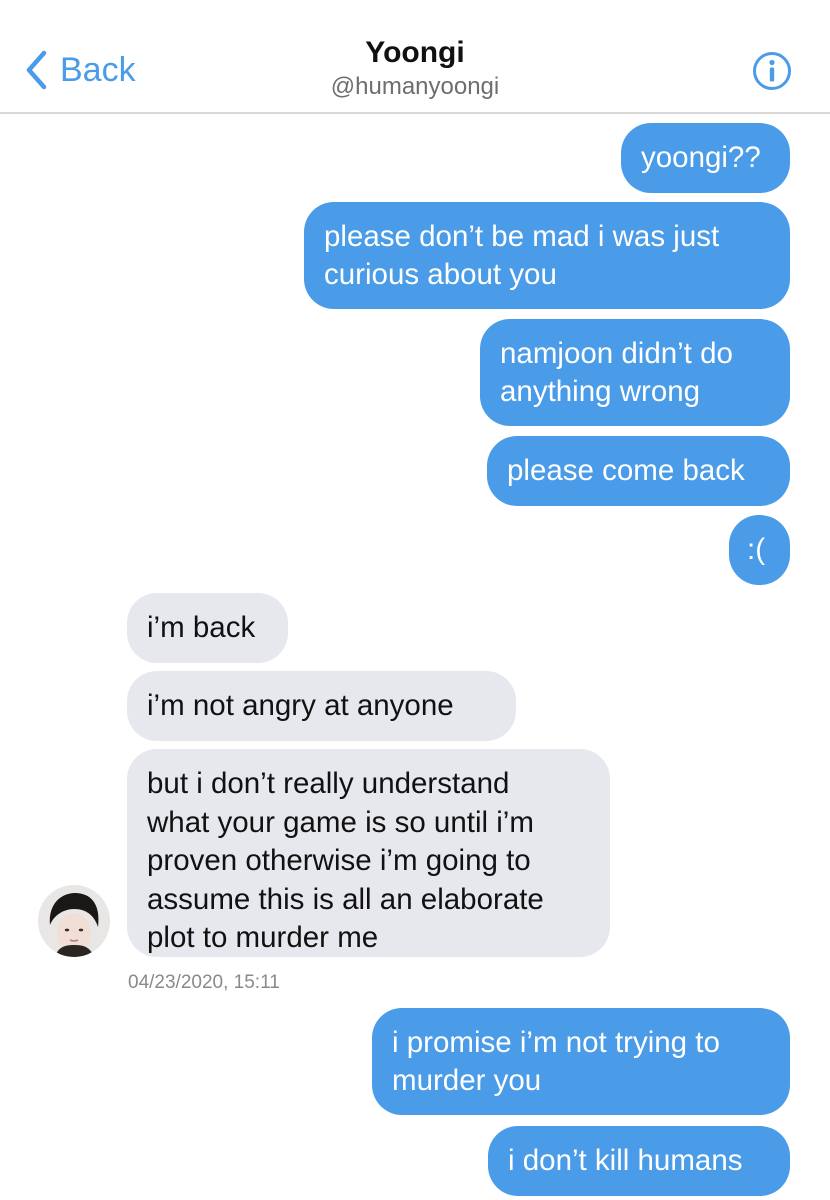 The height and width of the screenshot is (1200, 830). I want to click on message-line: namjoon didn’t do, so click(616, 353).